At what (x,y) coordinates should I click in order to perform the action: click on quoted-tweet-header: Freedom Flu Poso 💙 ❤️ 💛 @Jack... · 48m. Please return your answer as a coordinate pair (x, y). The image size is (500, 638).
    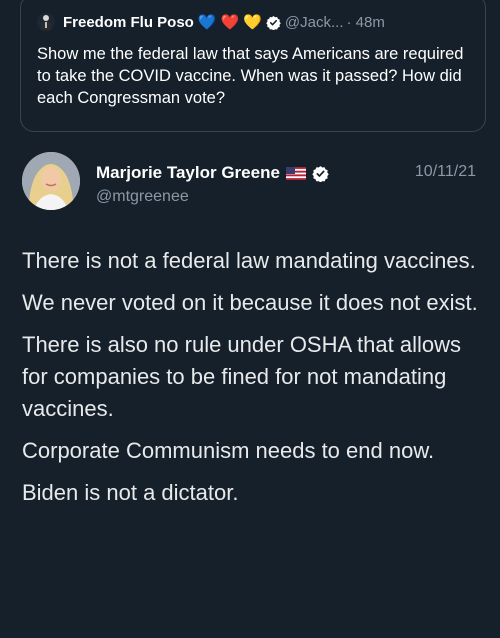
    Looking at the image, I should click on (211, 22).